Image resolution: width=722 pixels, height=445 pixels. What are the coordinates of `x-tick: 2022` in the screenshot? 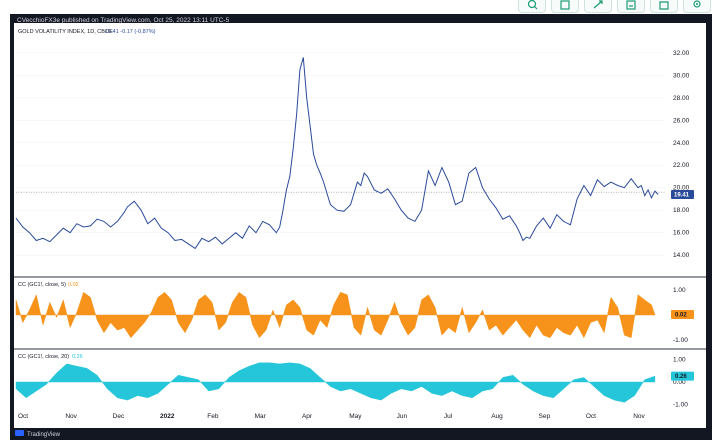 It's located at (167, 416).